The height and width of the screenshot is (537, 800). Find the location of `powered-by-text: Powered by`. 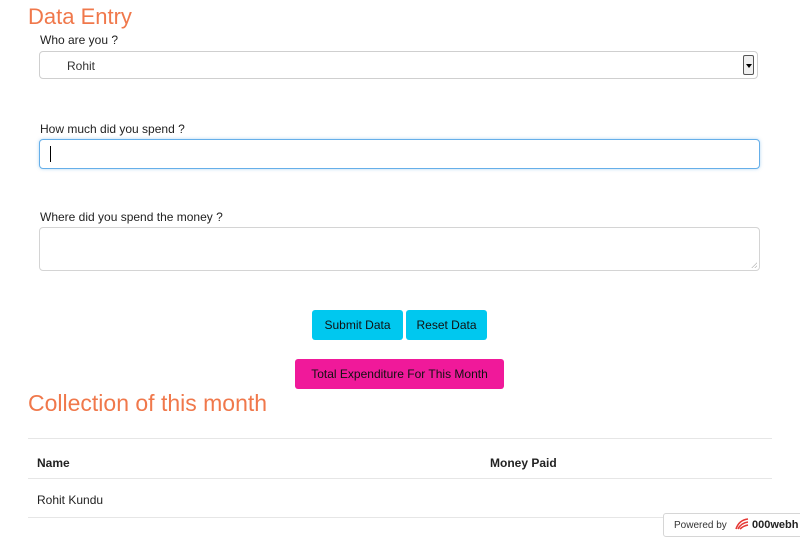

powered-by-text: Powered by is located at coordinates (700, 525).